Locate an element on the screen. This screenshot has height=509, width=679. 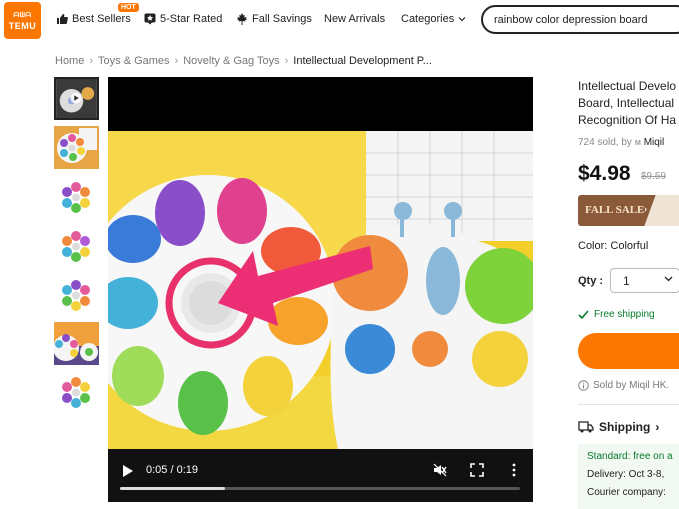
nav-best-sellers-label: Best Sellers is located at coordinates (101, 19).